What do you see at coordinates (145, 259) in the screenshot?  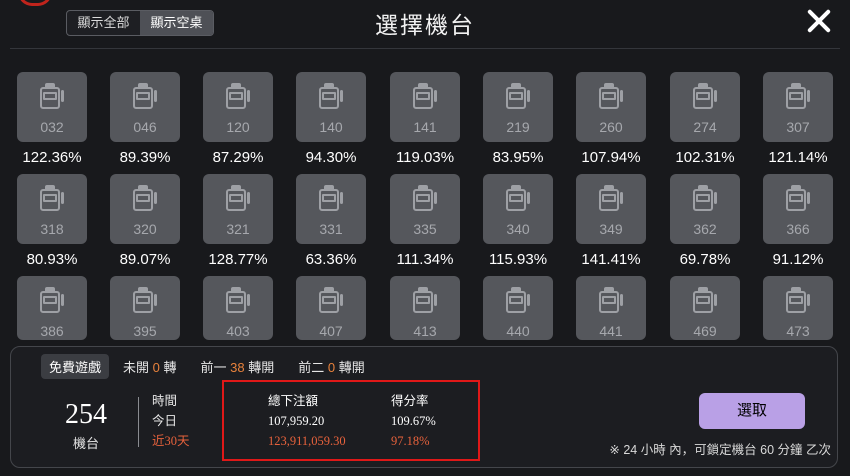 I see `machine-rate: 89.07%` at bounding box center [145, 259].